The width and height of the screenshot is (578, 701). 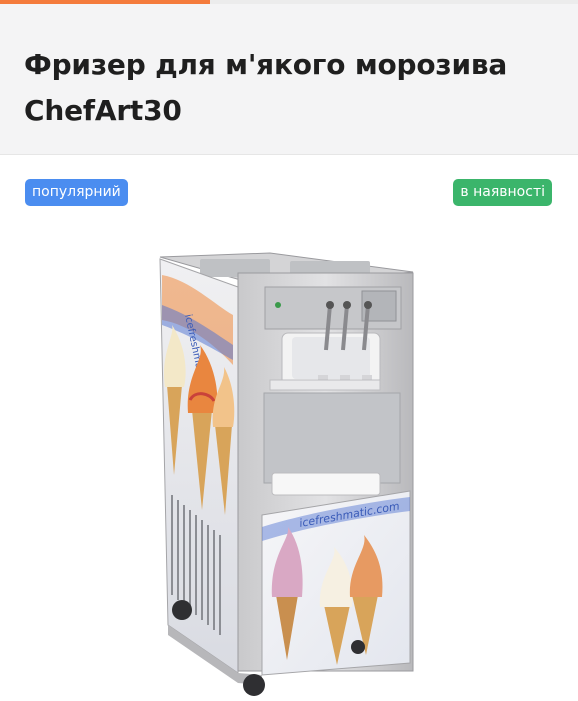 I want to click on popular-badge: популярний, so click(x=76, y=192).